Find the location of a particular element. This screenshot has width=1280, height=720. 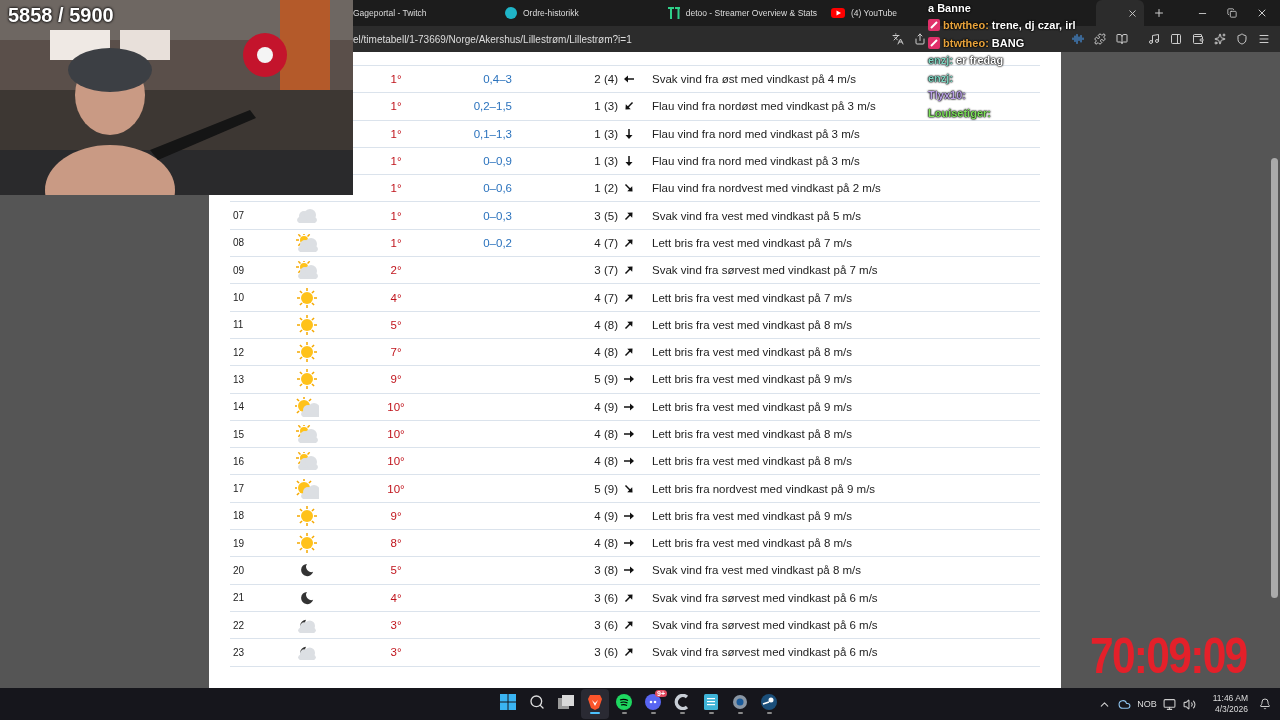

hour-cell-text: 23 is located at coordinates (239, 652).